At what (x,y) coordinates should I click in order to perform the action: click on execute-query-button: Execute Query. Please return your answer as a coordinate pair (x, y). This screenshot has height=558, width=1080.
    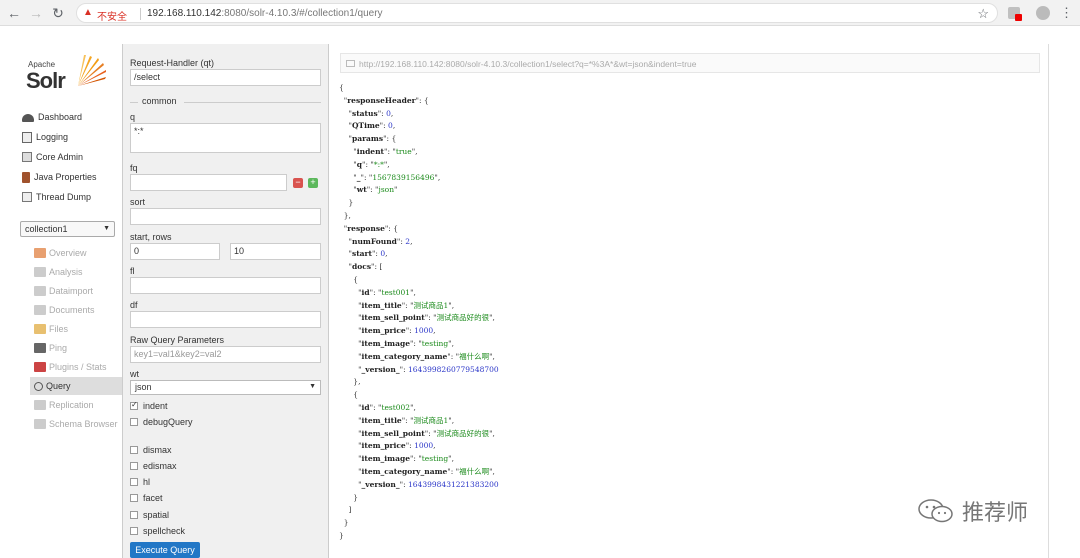
    Looking at the image, I should click on (165, 550).